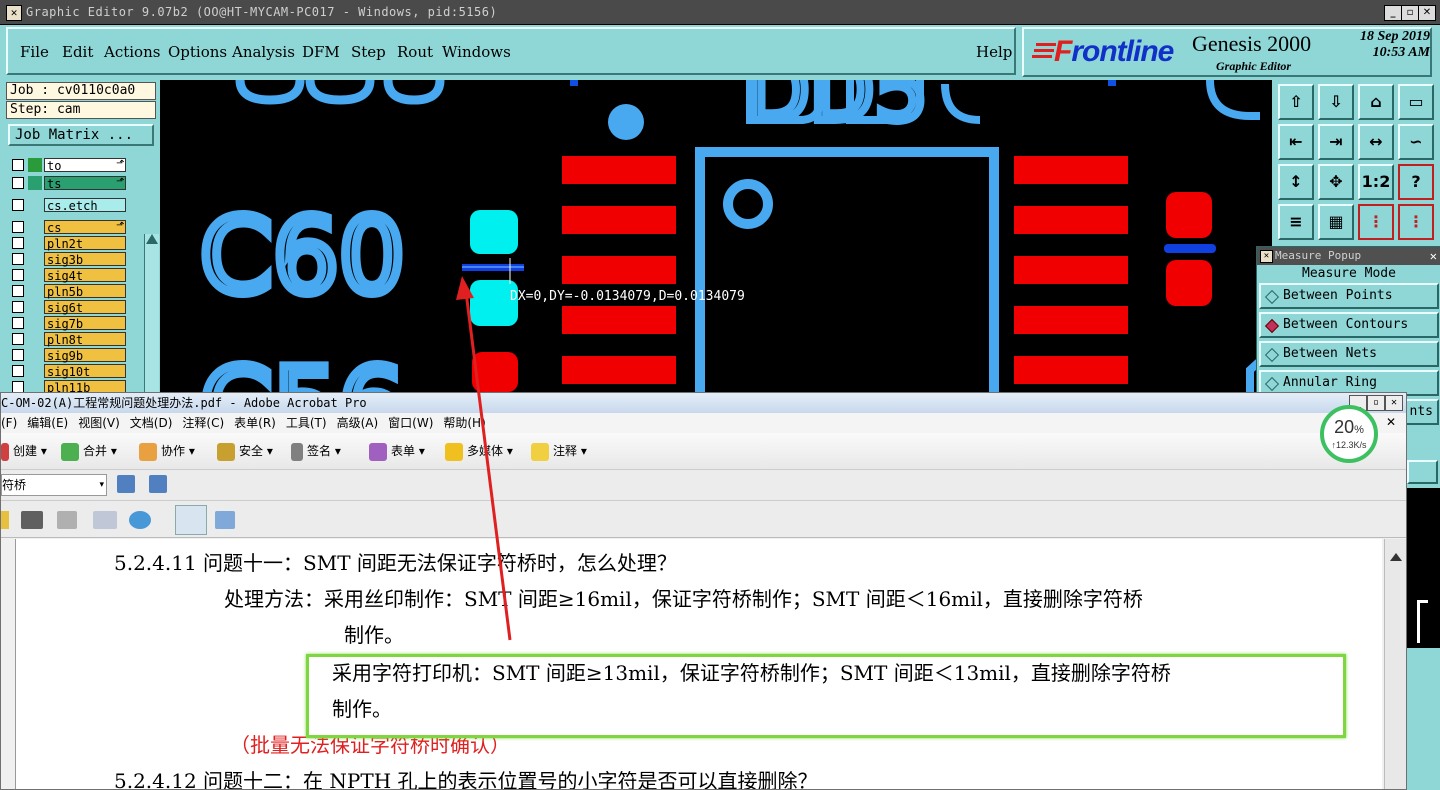 This screenshot has height=790, width=1440. I want to click on acrobat-menu-item: 高级(A), so click(358, 423).